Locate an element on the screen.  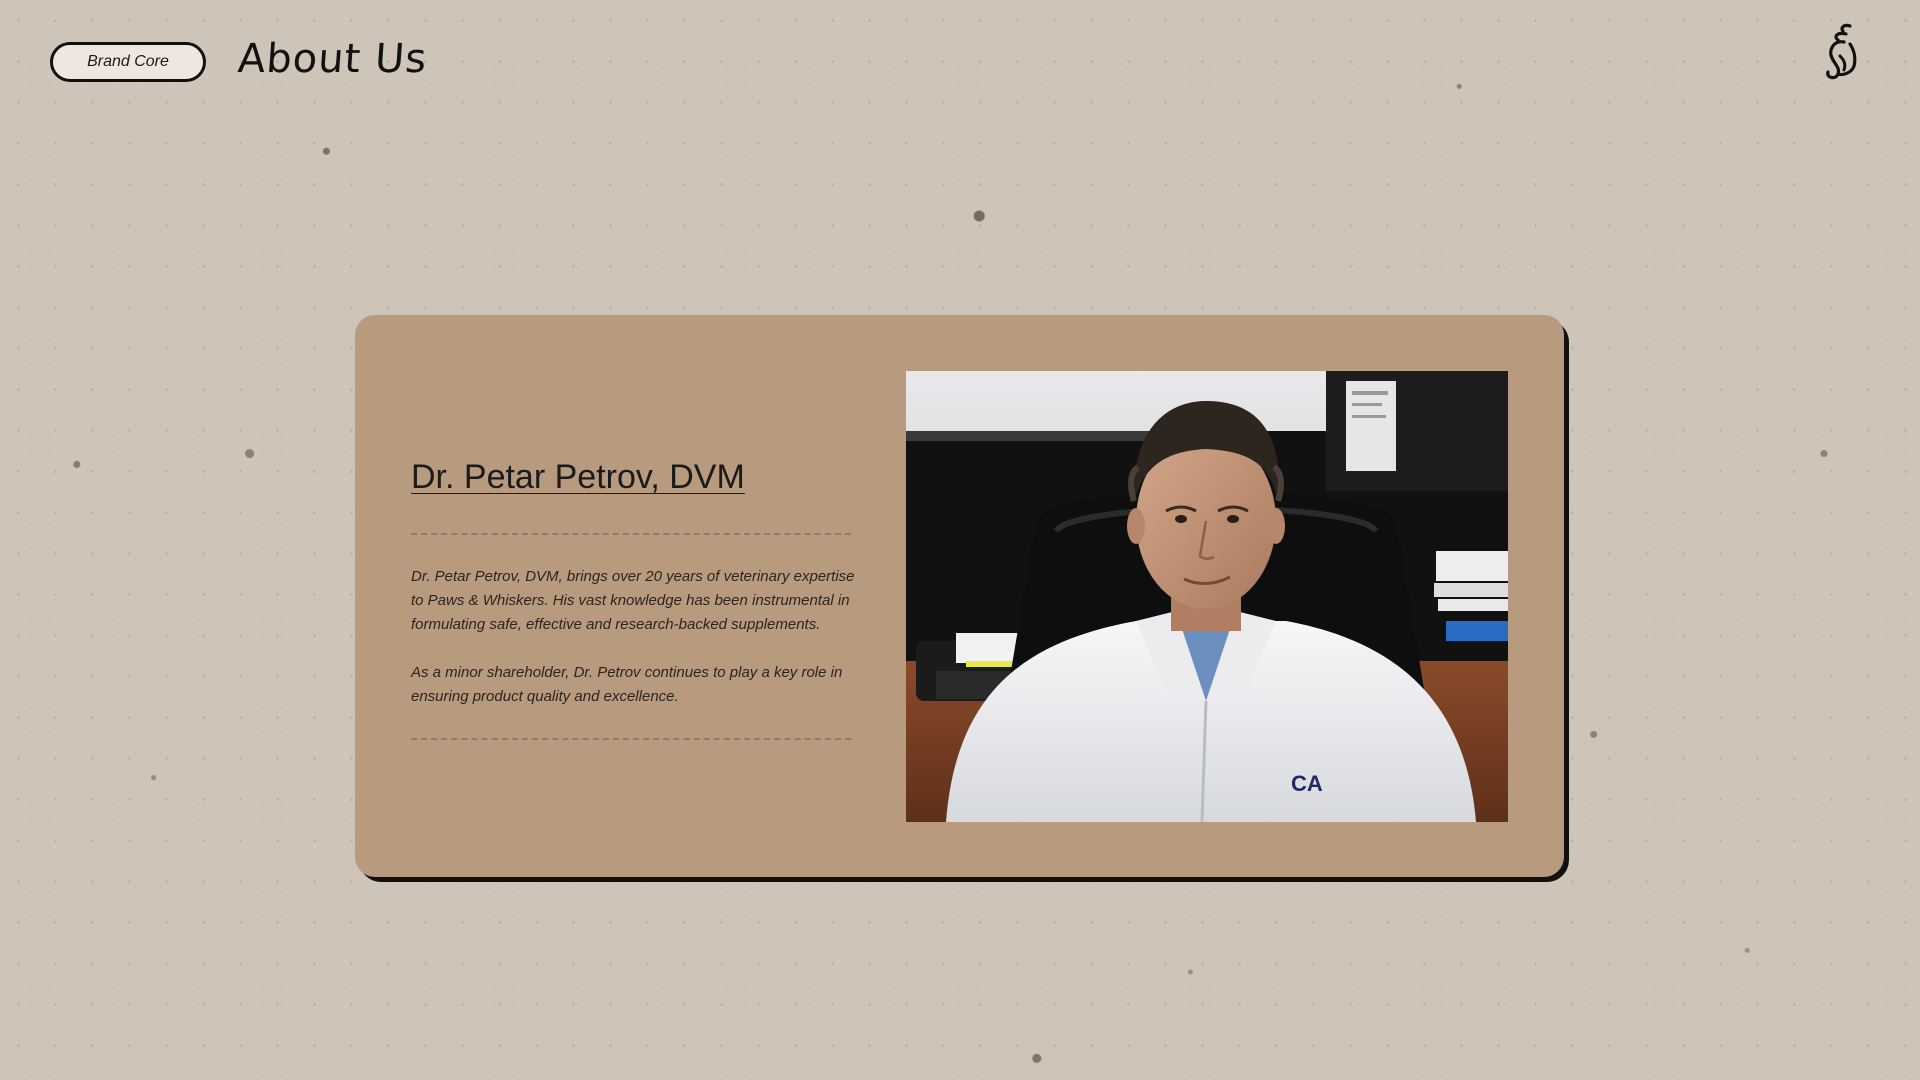
page-title: About Us is located at coordinates (332, 59).